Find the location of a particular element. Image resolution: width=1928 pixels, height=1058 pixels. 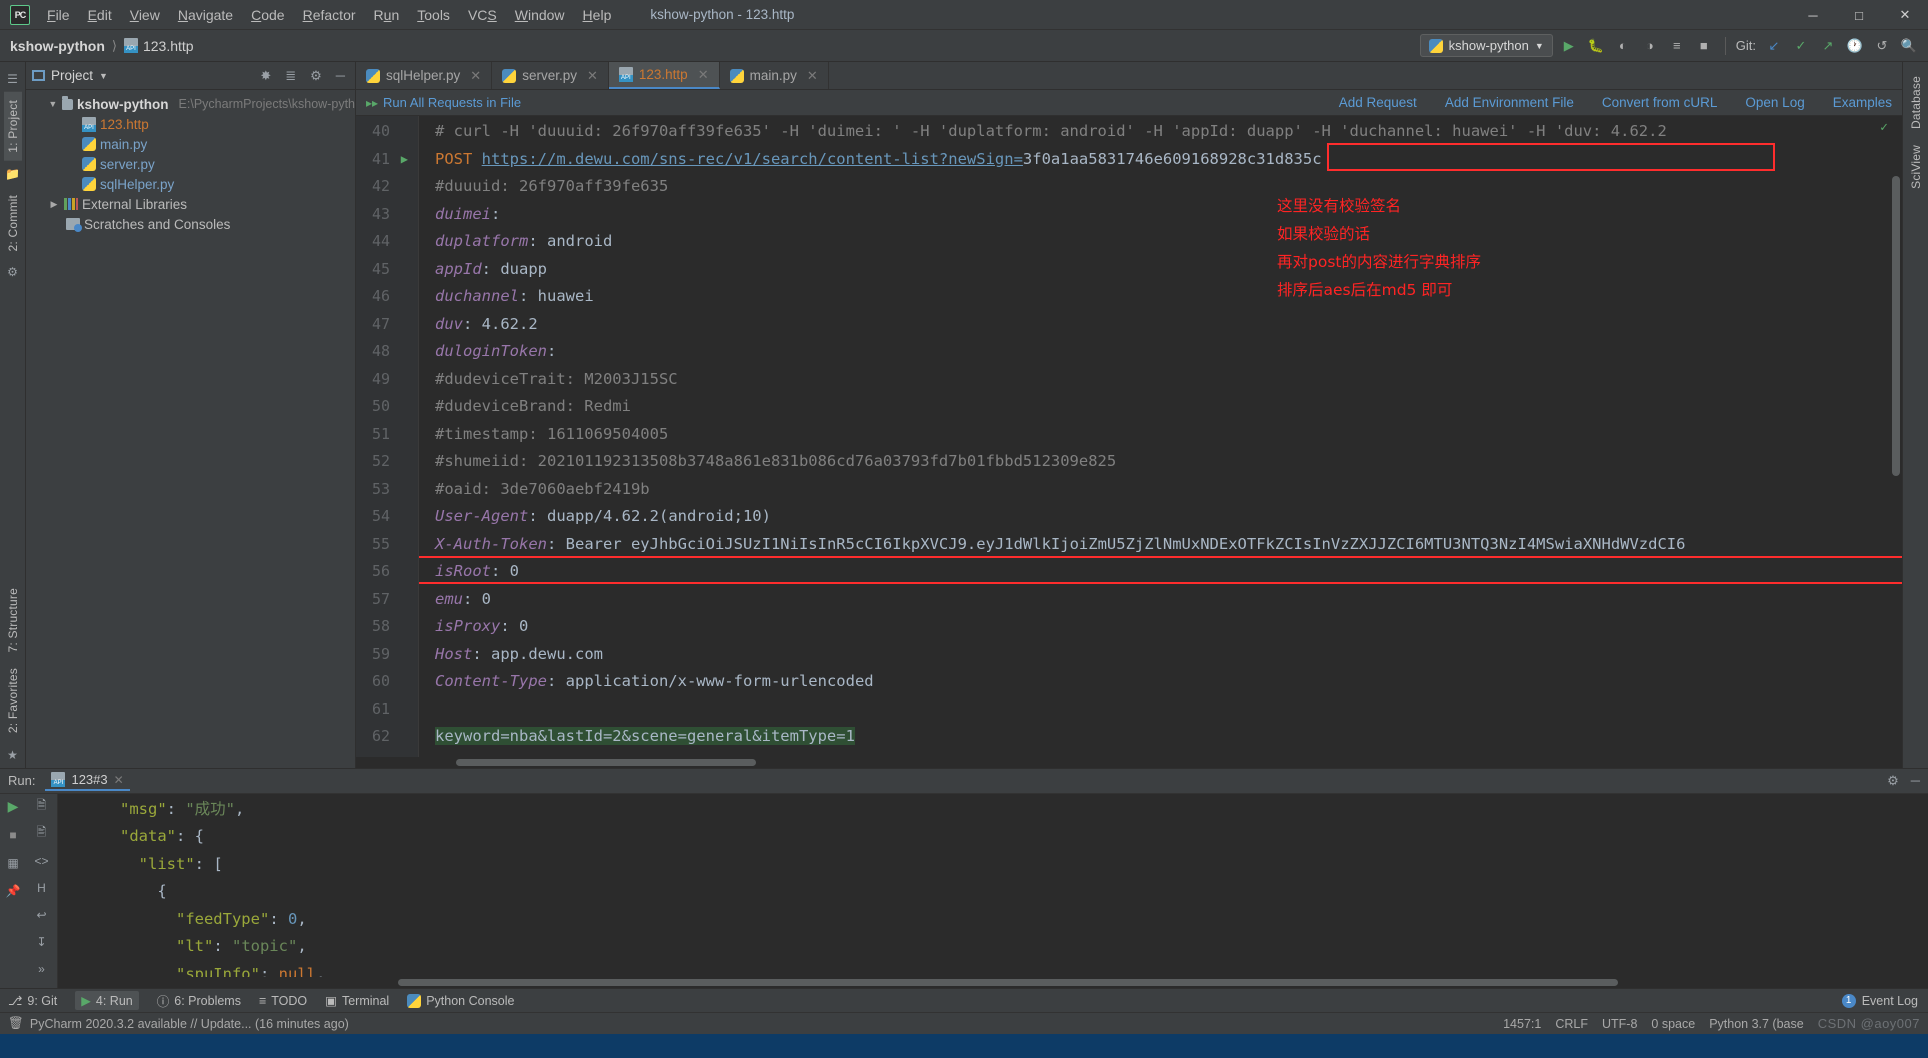

tool-window-terminal: ▣ Terminal is located at coordinates (357, 1001).